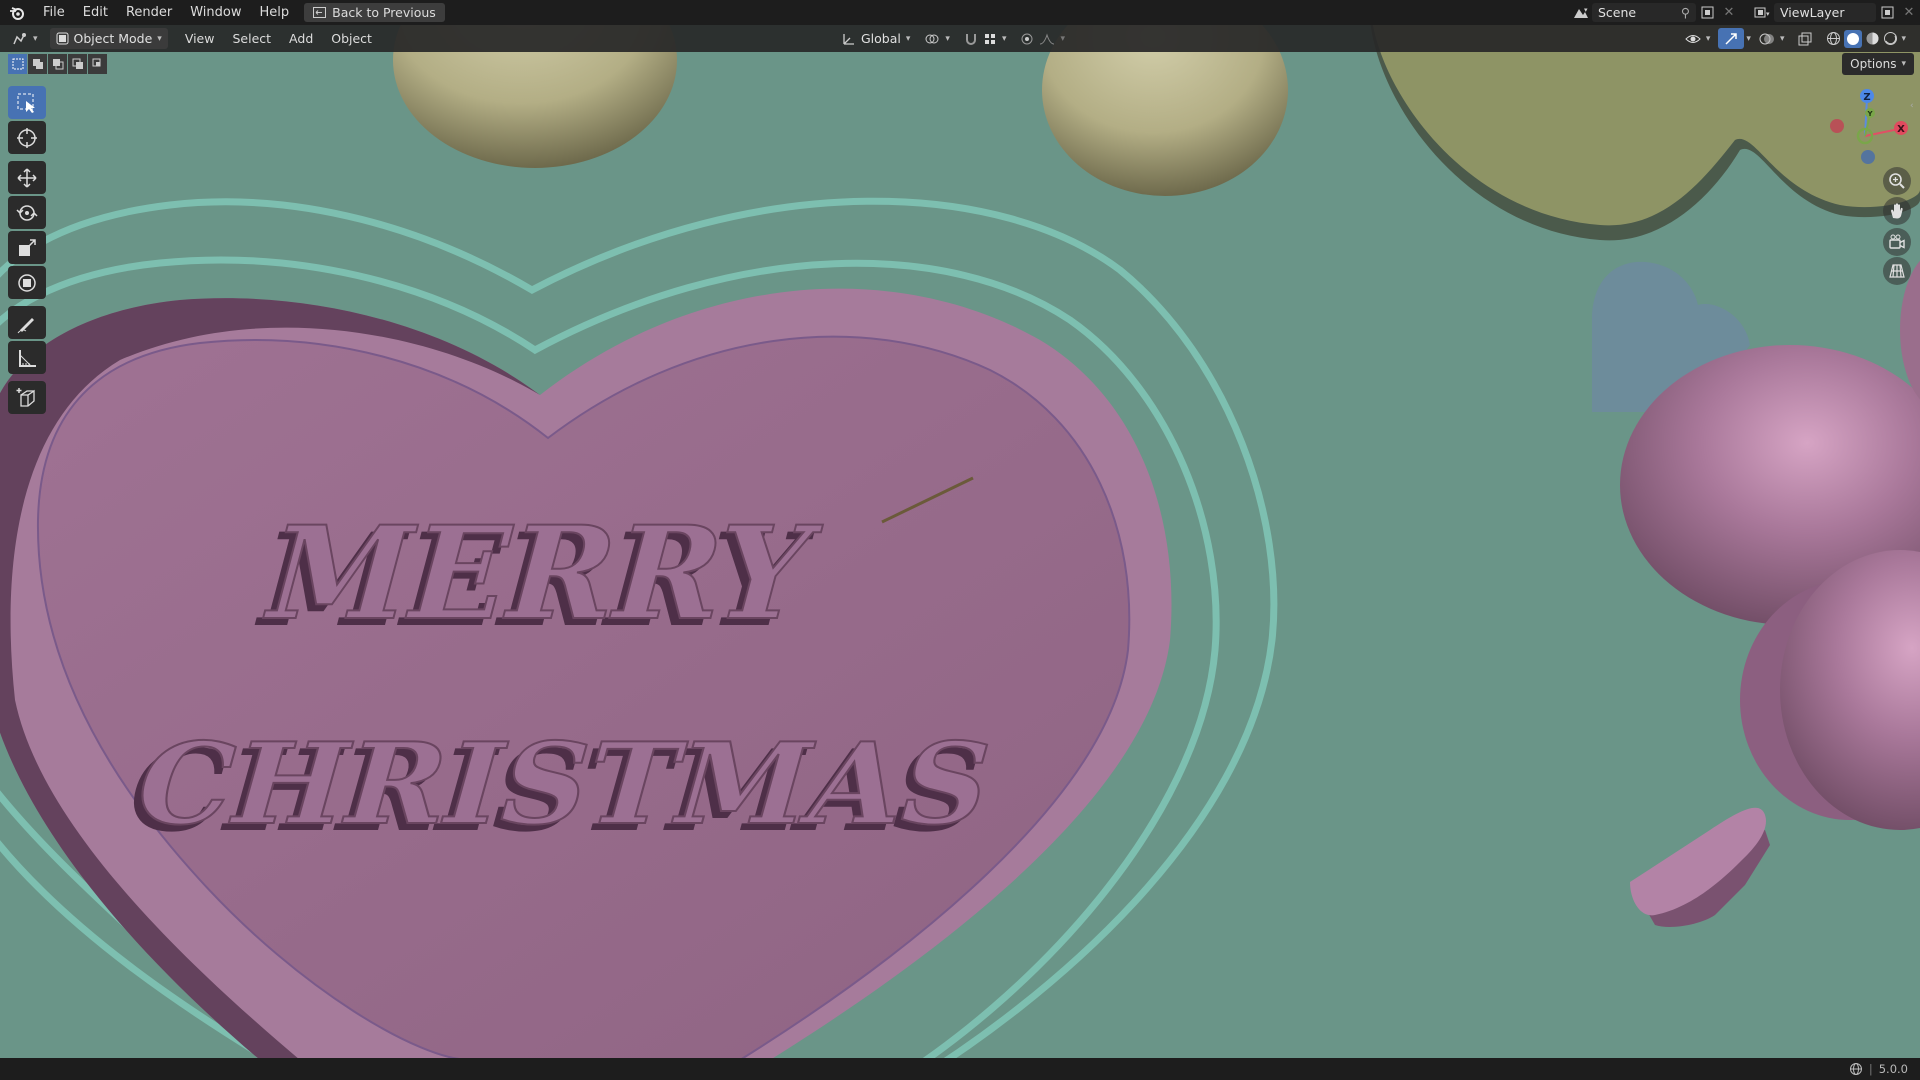 The height and width of the screenshot is (1080, 1920). I want to click on select-invert-mode, so click(77, 64).